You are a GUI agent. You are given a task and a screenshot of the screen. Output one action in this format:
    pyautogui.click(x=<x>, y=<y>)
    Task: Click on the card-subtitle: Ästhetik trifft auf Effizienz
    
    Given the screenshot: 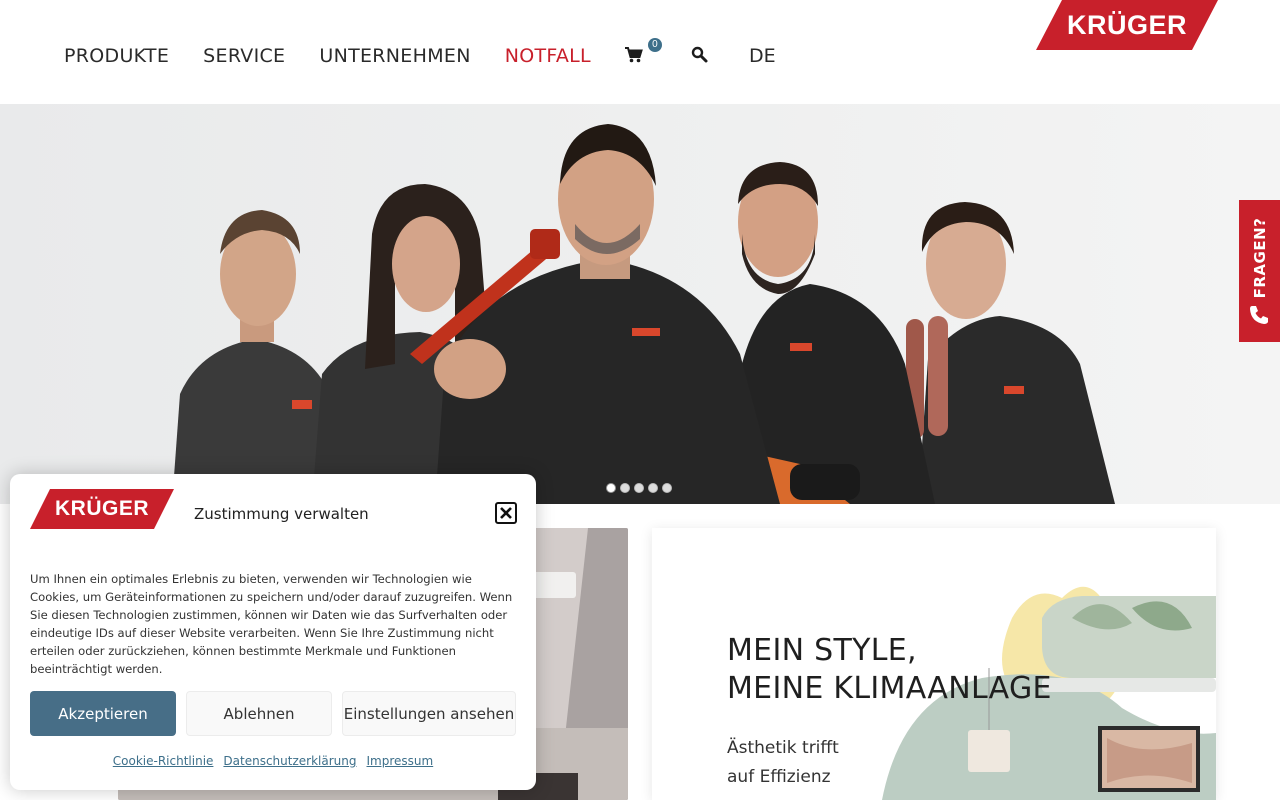 What is the action you would take?
    pyautogui.click(x=783, y=763)
    